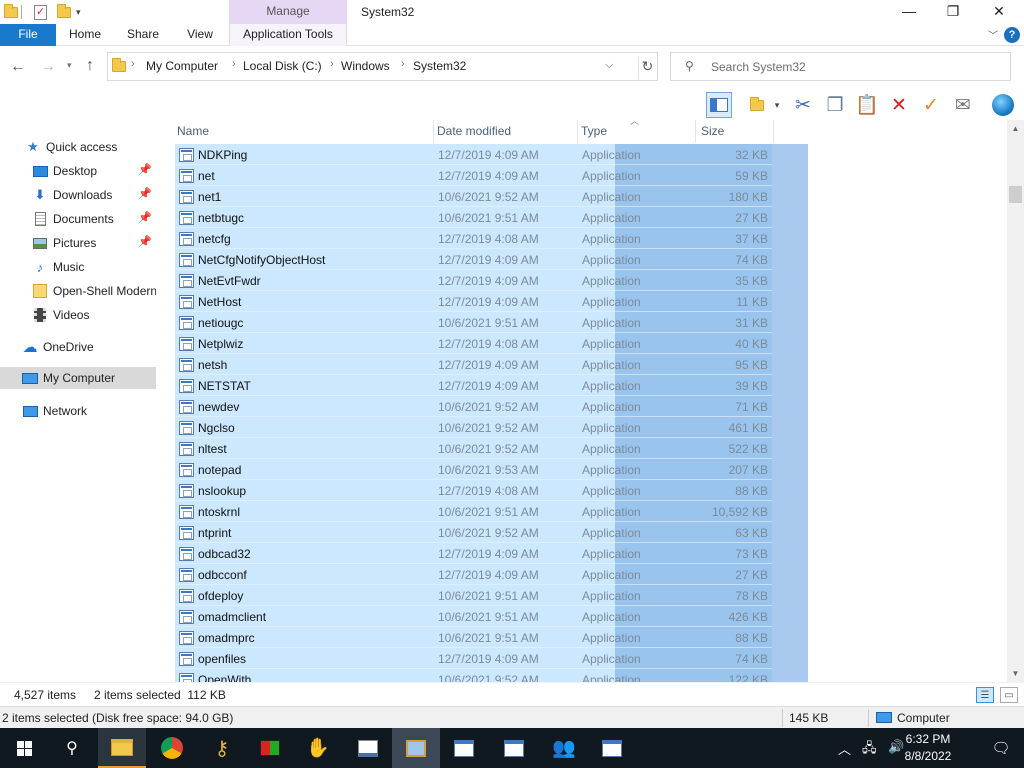 The image size is (1024, 768). Describe the element at coordinates (1015, 128) in the screenshot. I see `scroll-up-icon: ▲` at that location.